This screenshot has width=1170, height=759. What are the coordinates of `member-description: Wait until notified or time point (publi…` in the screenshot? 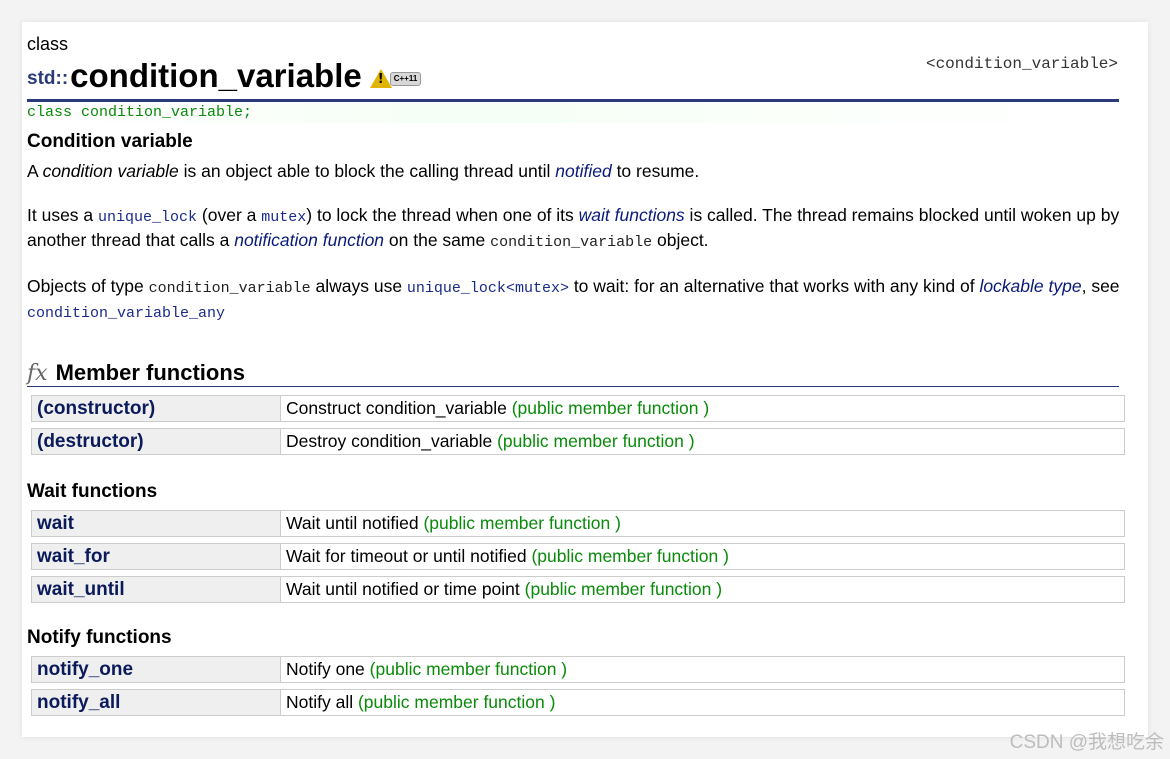 It's located at (504, 589).